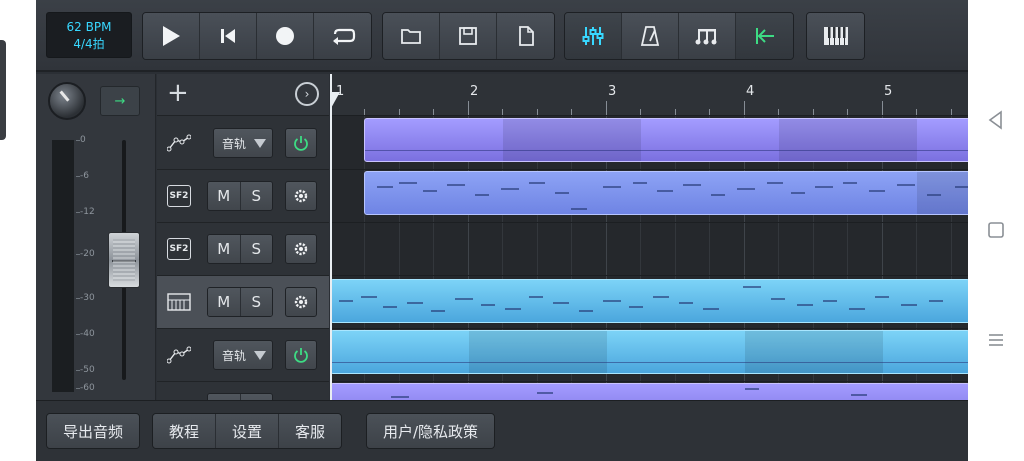  Describe the element at coordinates (87, 298) in the screenshot. I see `scale-30: -30` at that location.